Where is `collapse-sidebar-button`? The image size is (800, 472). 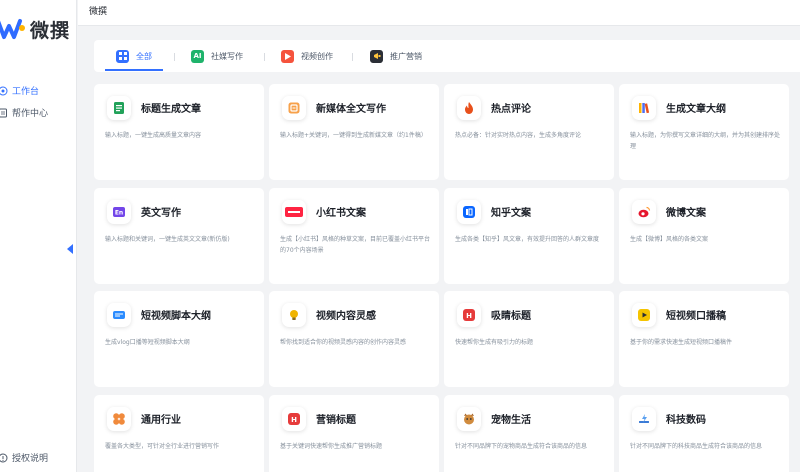 collapse-sidebar-button is located at coordinates (70, 249).